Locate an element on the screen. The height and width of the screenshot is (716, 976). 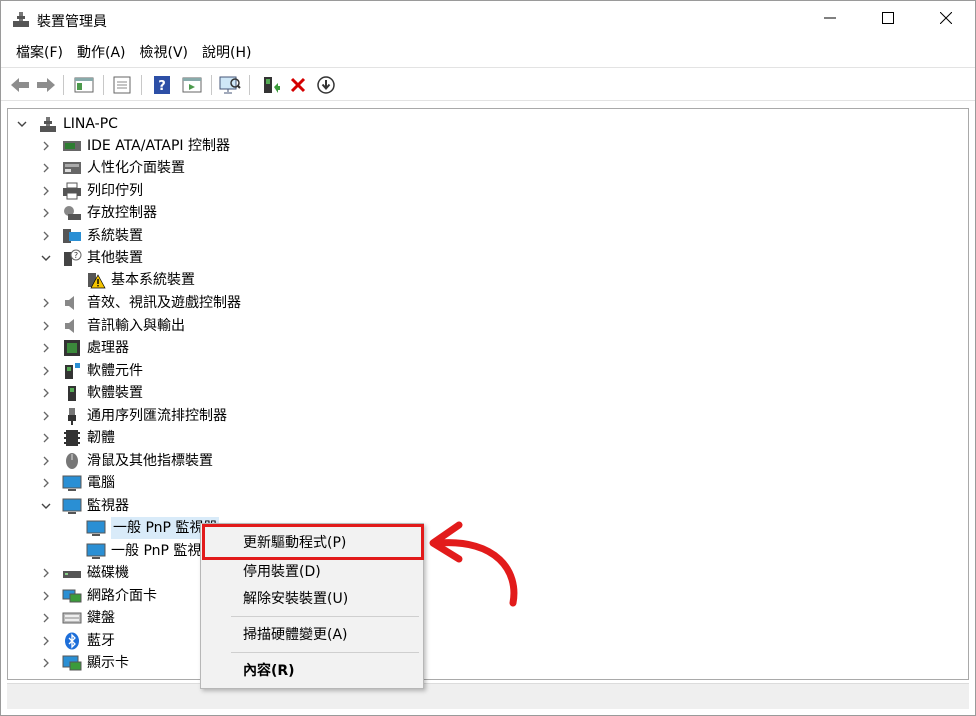
tree-item-keyboard: 鍵盤 is located at coordinates (77, 618).